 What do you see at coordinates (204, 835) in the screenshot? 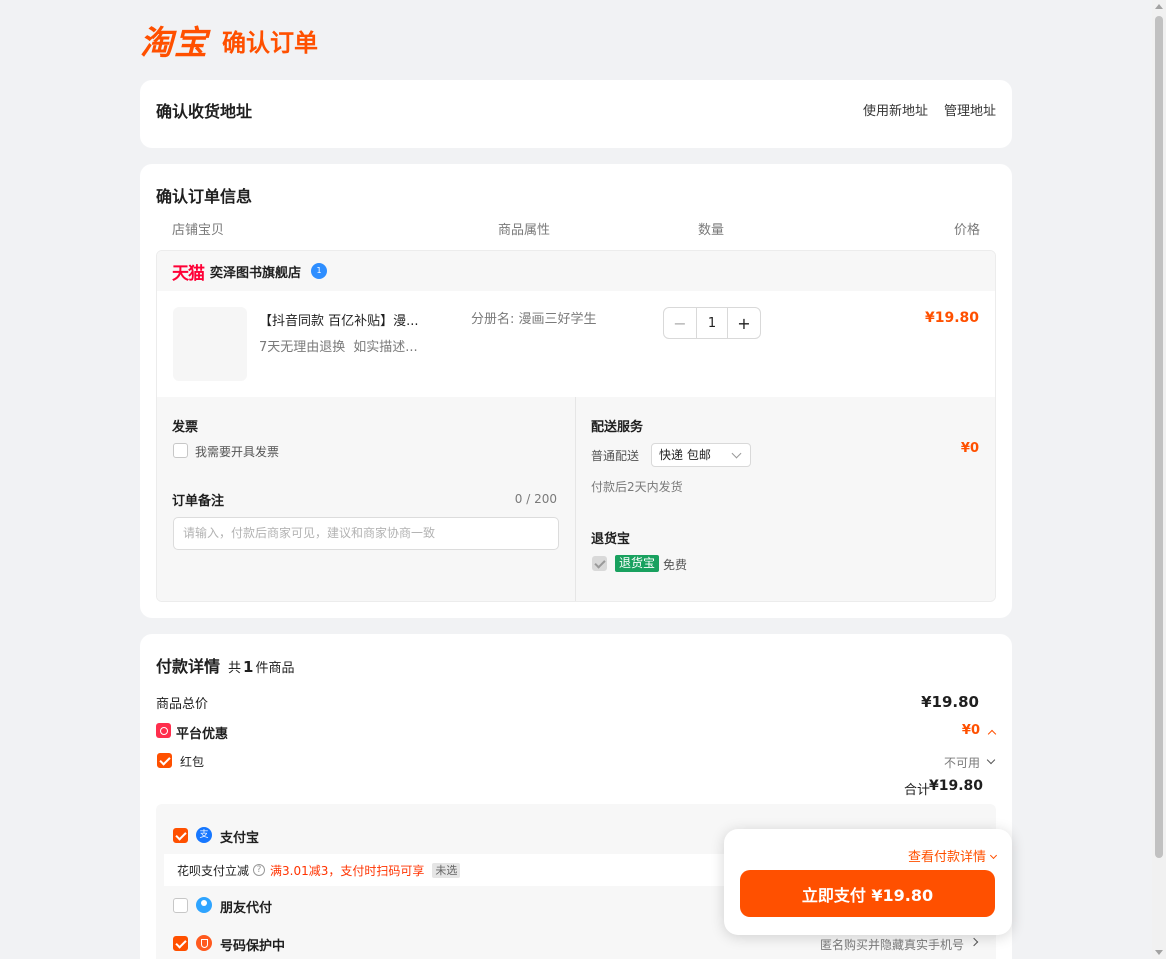
I see `alipay-icon` at bounding box center [204, 835].